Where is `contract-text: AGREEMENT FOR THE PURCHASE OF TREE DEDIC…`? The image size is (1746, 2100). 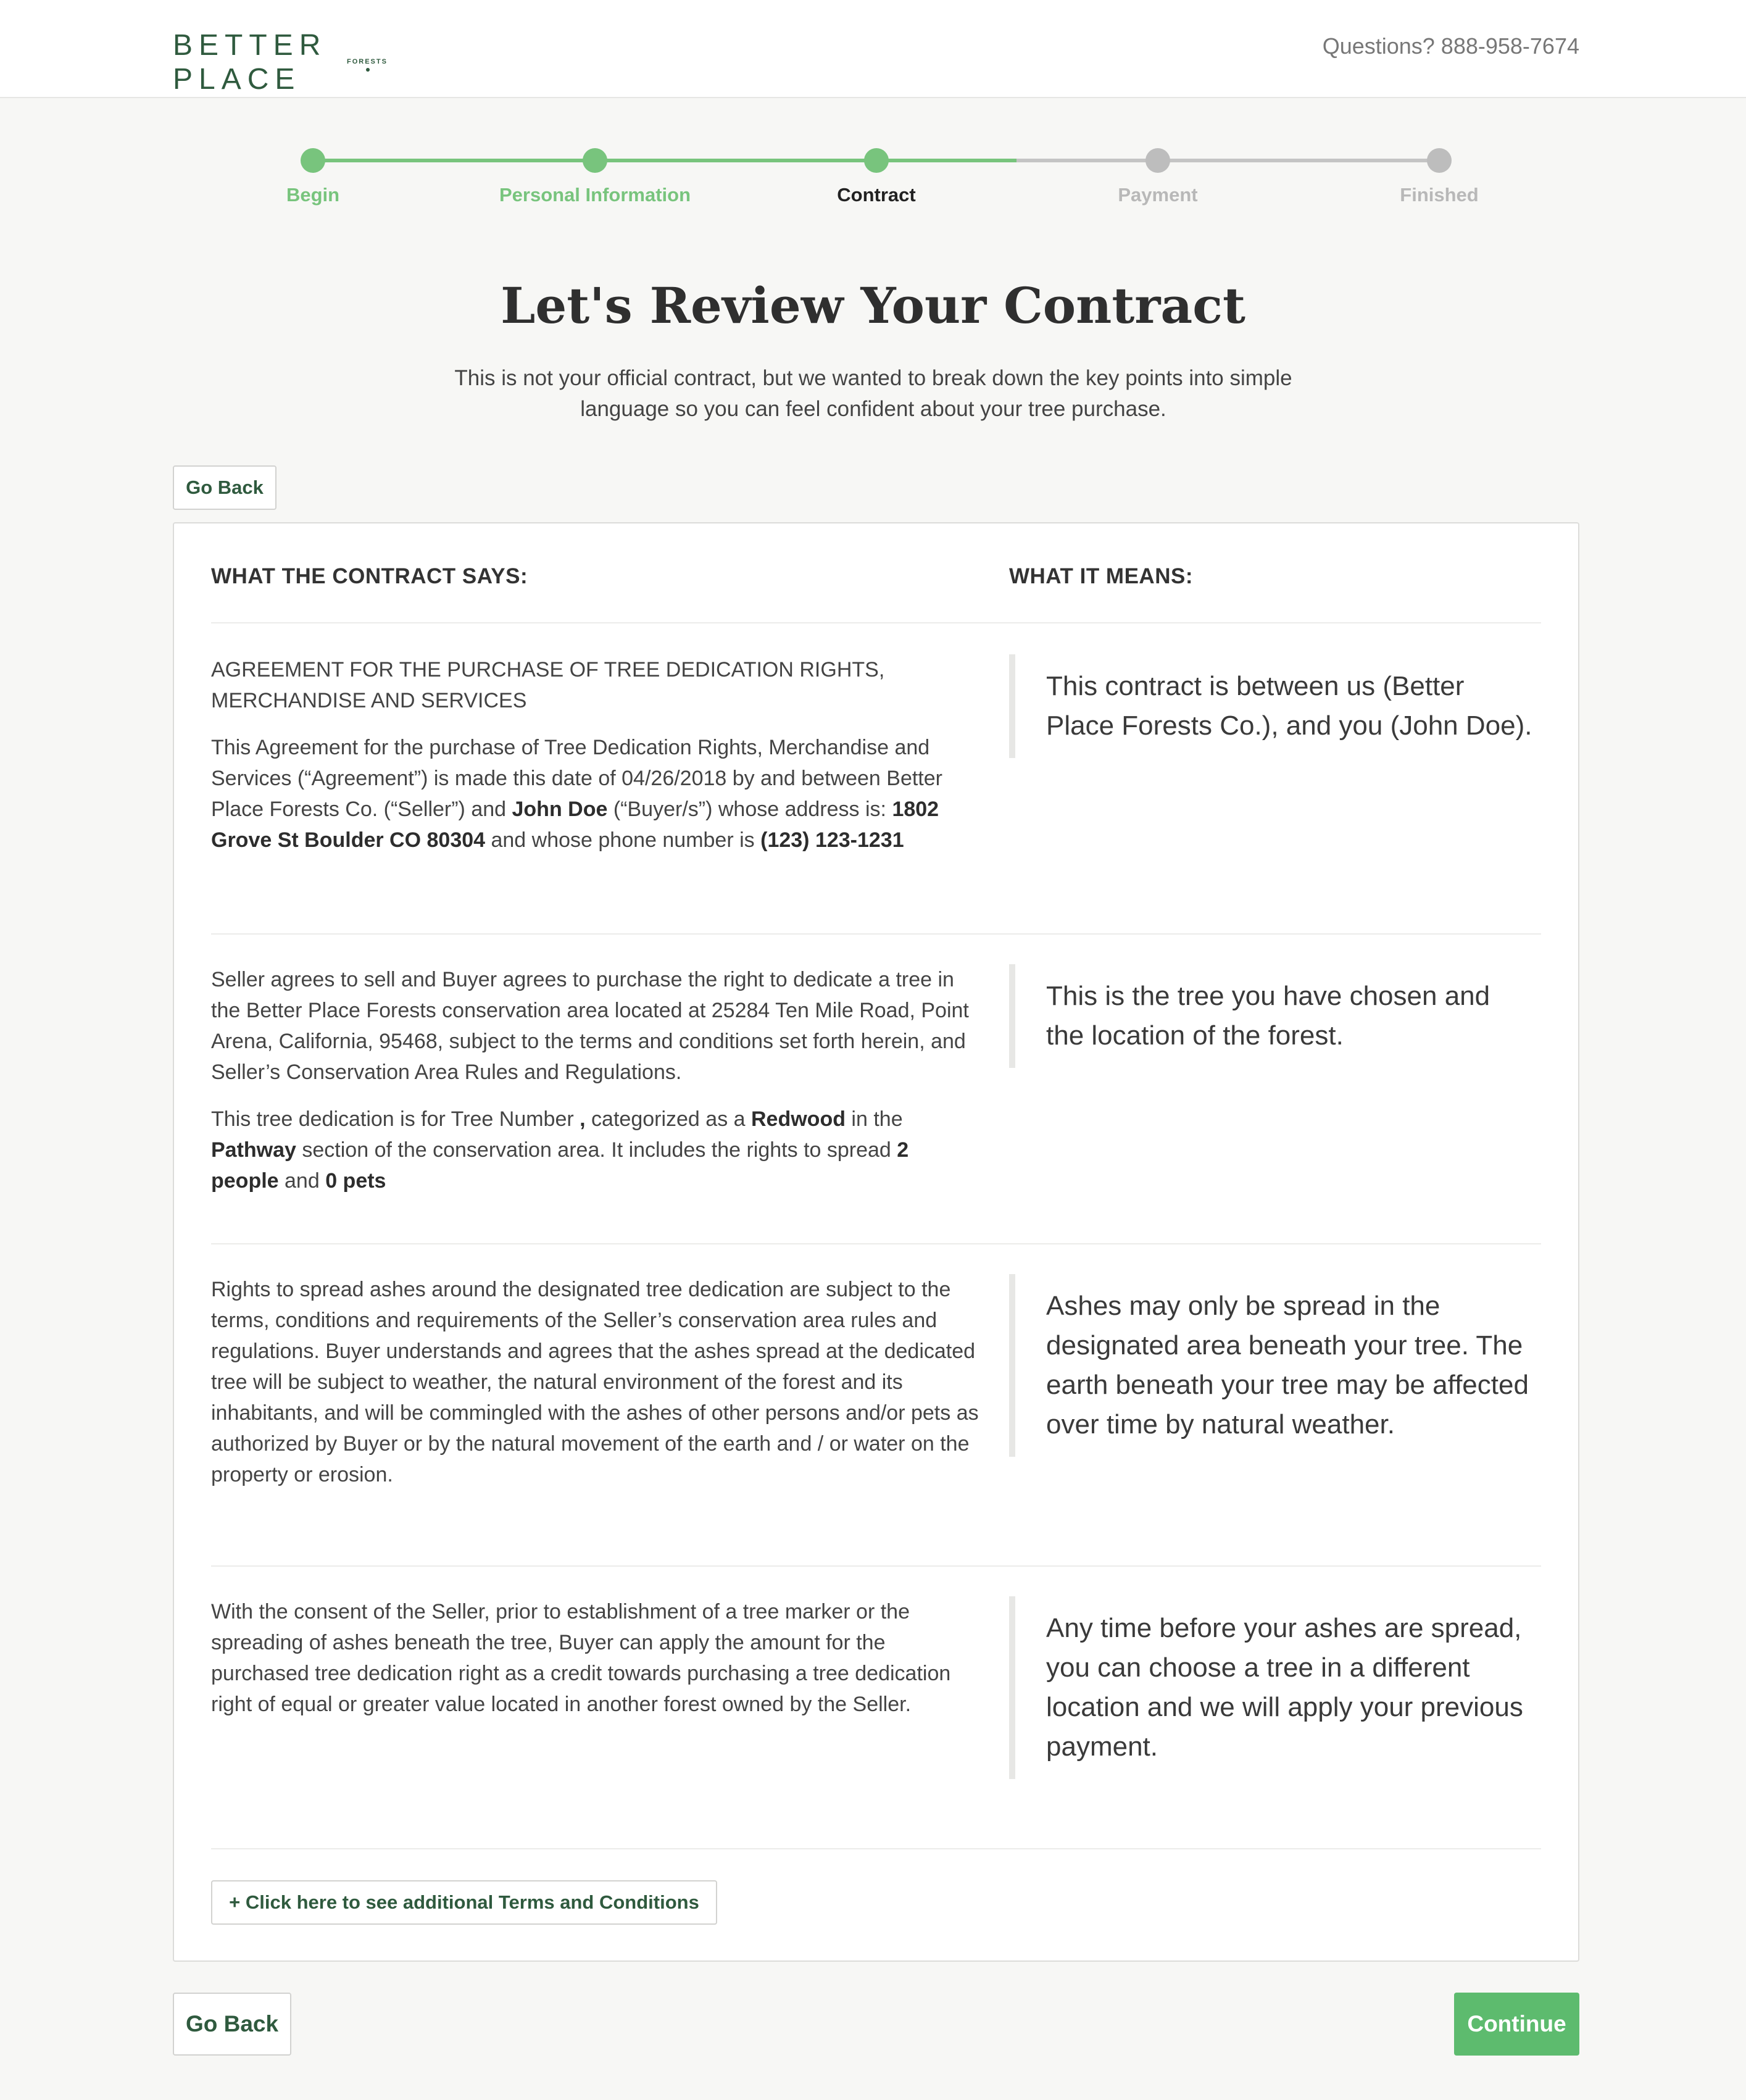 contract-text: AGREEMENT FOR THE PURCHASE OF TREE DEDIC… is located at coordinates (595, 763).